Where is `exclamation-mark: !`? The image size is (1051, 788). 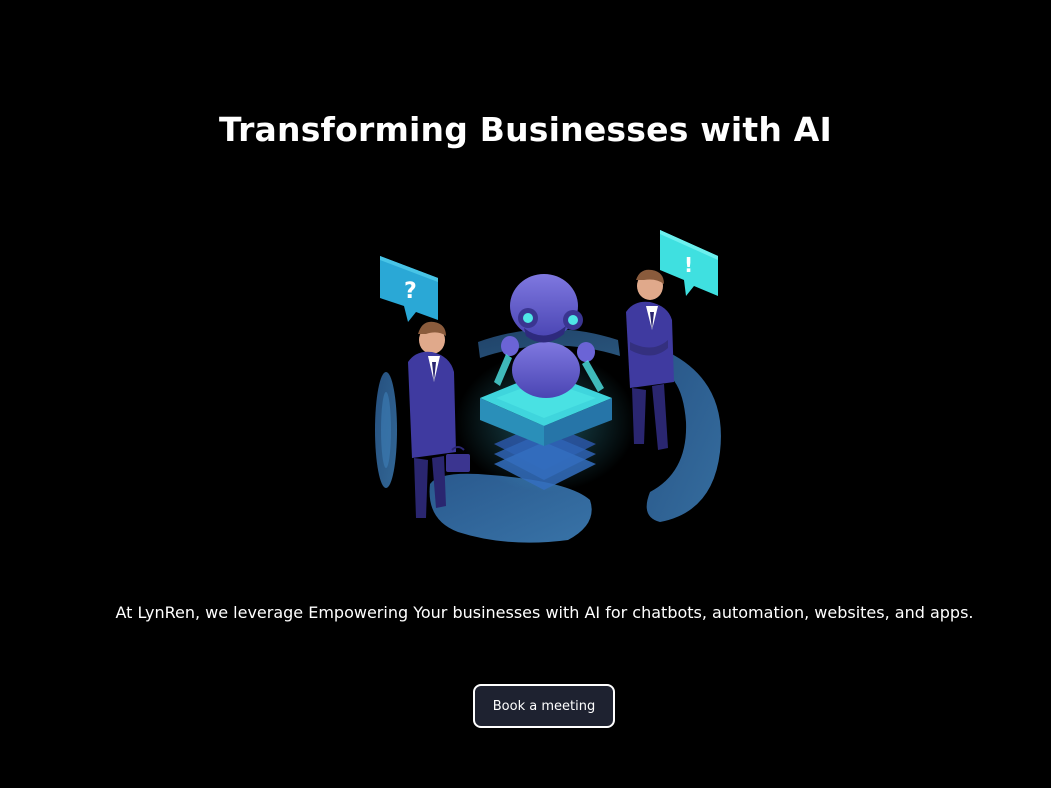 exclamation-mark: ! is located at coordinates (688, 265).